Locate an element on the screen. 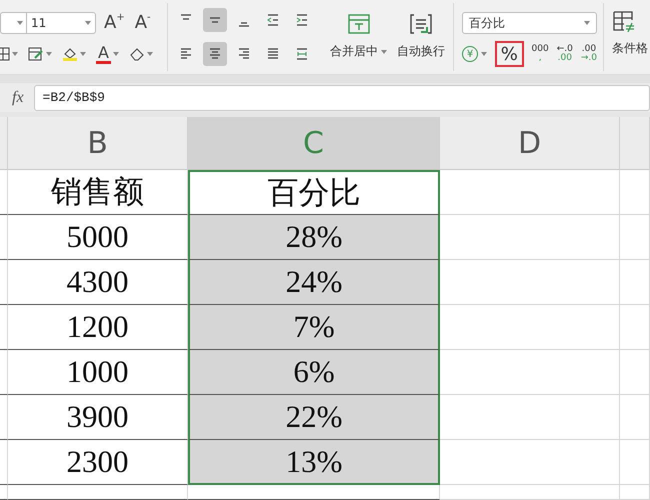 Image resolution: width=650 pixels, height=500 pixels. align-center-button is located at coordinates (215, 54).